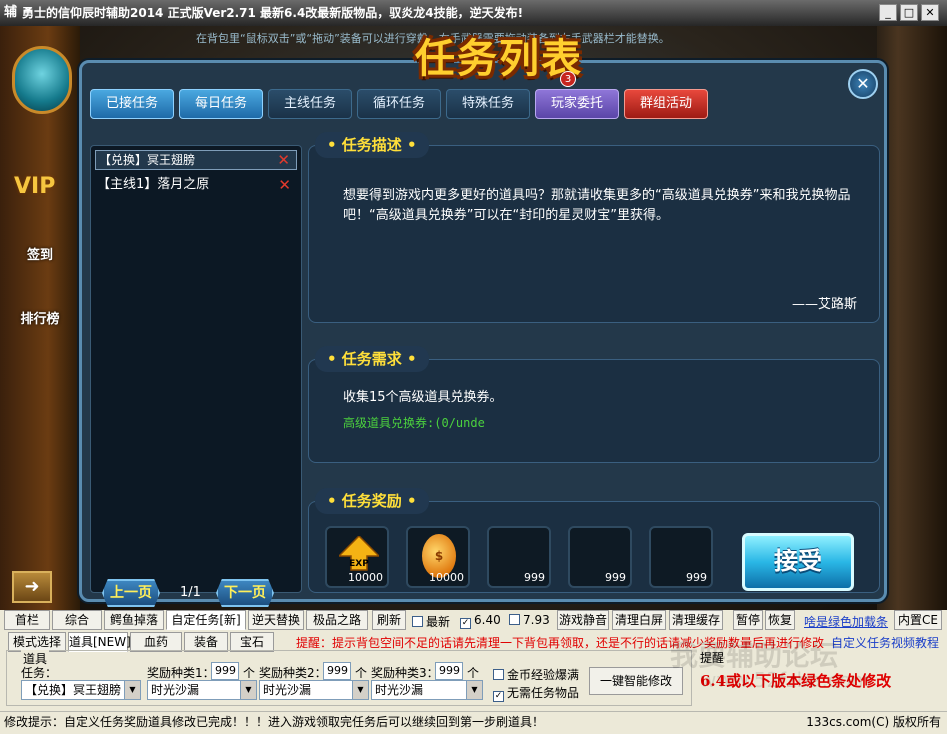  Describe the element at coordinates (888, 12) in the screenshot. I see `minimize-button: _` at that location.